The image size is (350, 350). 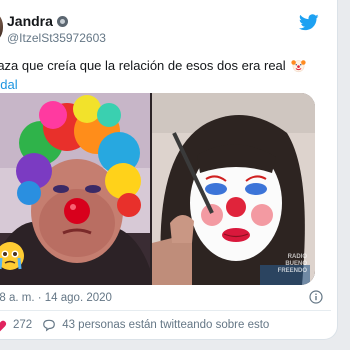 What do you see at coordinates (165, 310) in the screenshot?
I see `footer-divider` at bounding box center [165, 310].